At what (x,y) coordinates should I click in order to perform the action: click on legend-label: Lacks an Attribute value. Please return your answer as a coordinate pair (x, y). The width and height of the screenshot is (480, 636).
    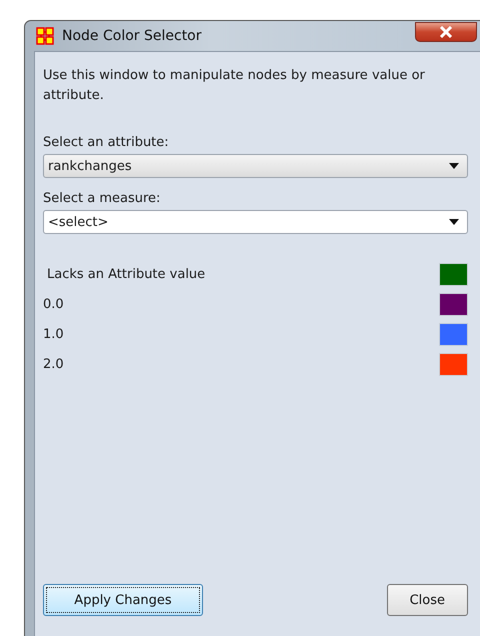
    Looking at the image, I should click on (126, 274).